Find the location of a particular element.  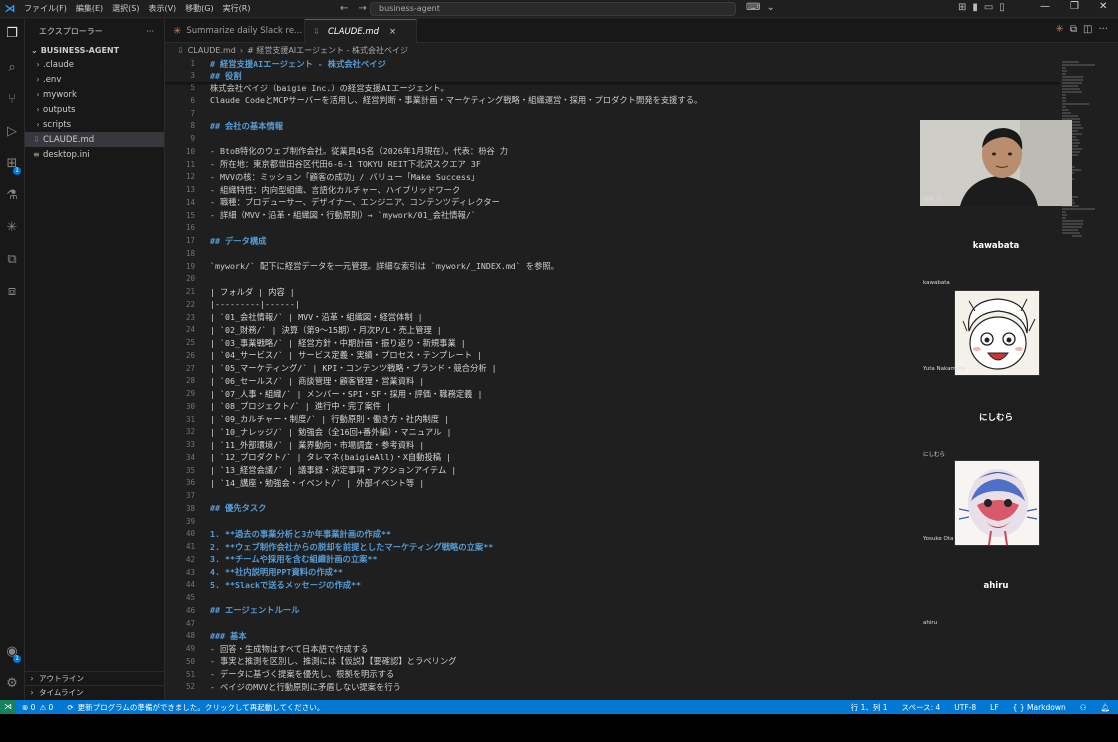

workspace-folder: ⌄ BUSINESS-AGENT is located at coordinates (94, 50).